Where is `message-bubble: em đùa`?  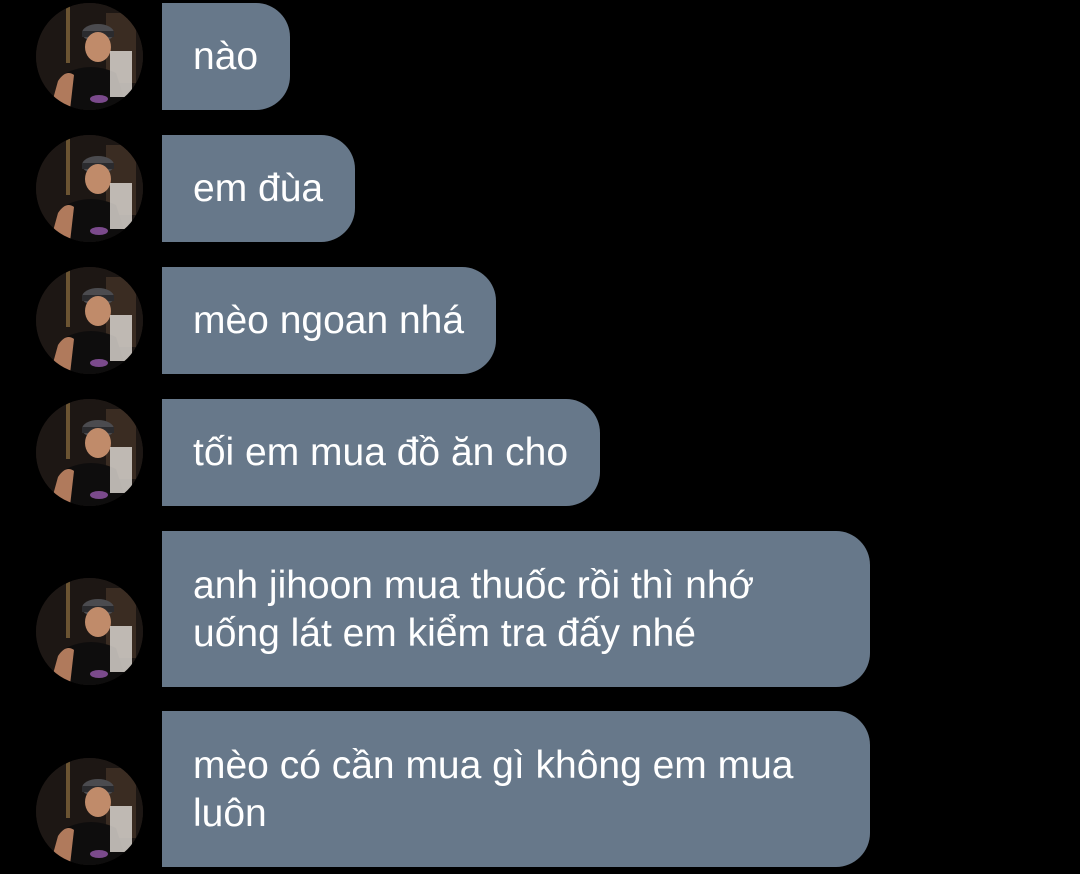 message-bubble: em đùa is located at coordinates (259, 188).